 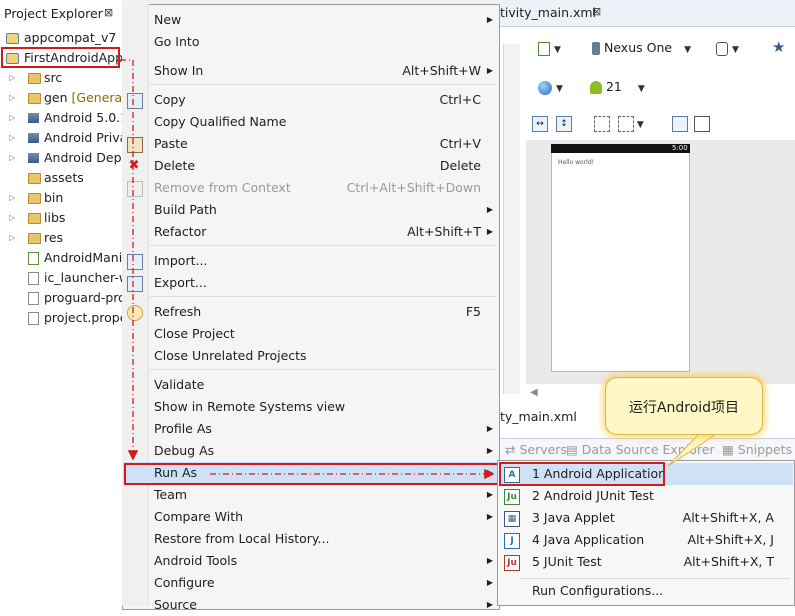 What do you see at coordinates (175, 604) in the screenshot?
I see `menu-item-label: Source` at bounding box center [175, 604].